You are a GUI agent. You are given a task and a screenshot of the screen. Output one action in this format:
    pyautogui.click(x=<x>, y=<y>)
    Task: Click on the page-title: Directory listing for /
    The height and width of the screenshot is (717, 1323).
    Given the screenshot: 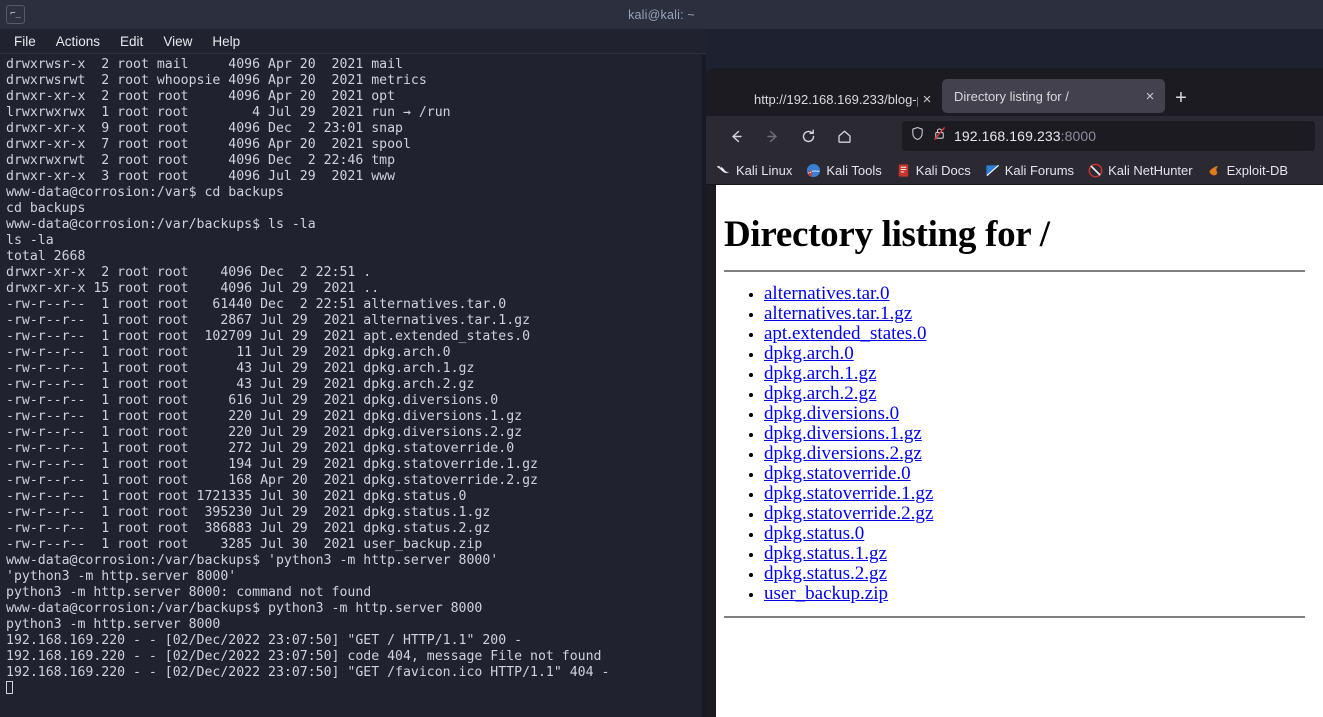 What is the action you would take?
    pyautogui.click(x=887, y=234)
    